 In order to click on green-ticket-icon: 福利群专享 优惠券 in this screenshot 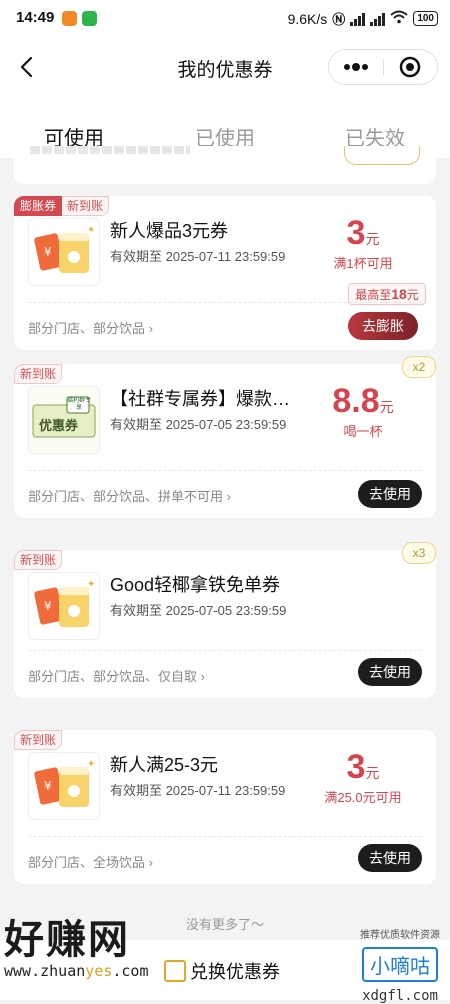, I will do `click(64, 420)`.